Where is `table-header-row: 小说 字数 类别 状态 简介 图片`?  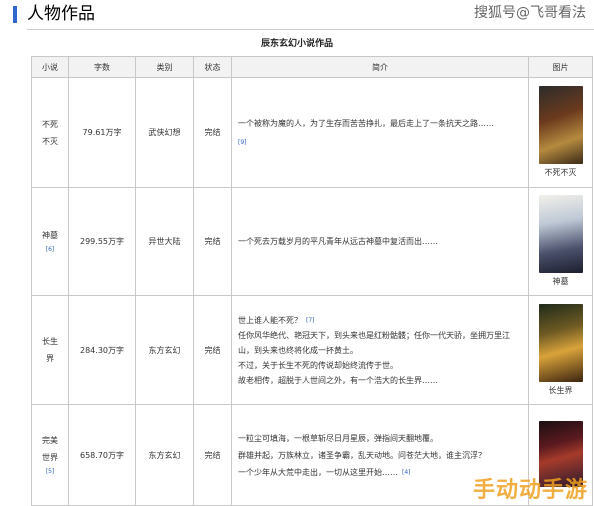
table-header-row: 小说 字数 类别 状态 简介 图片 is located at coordinates (312, 67).